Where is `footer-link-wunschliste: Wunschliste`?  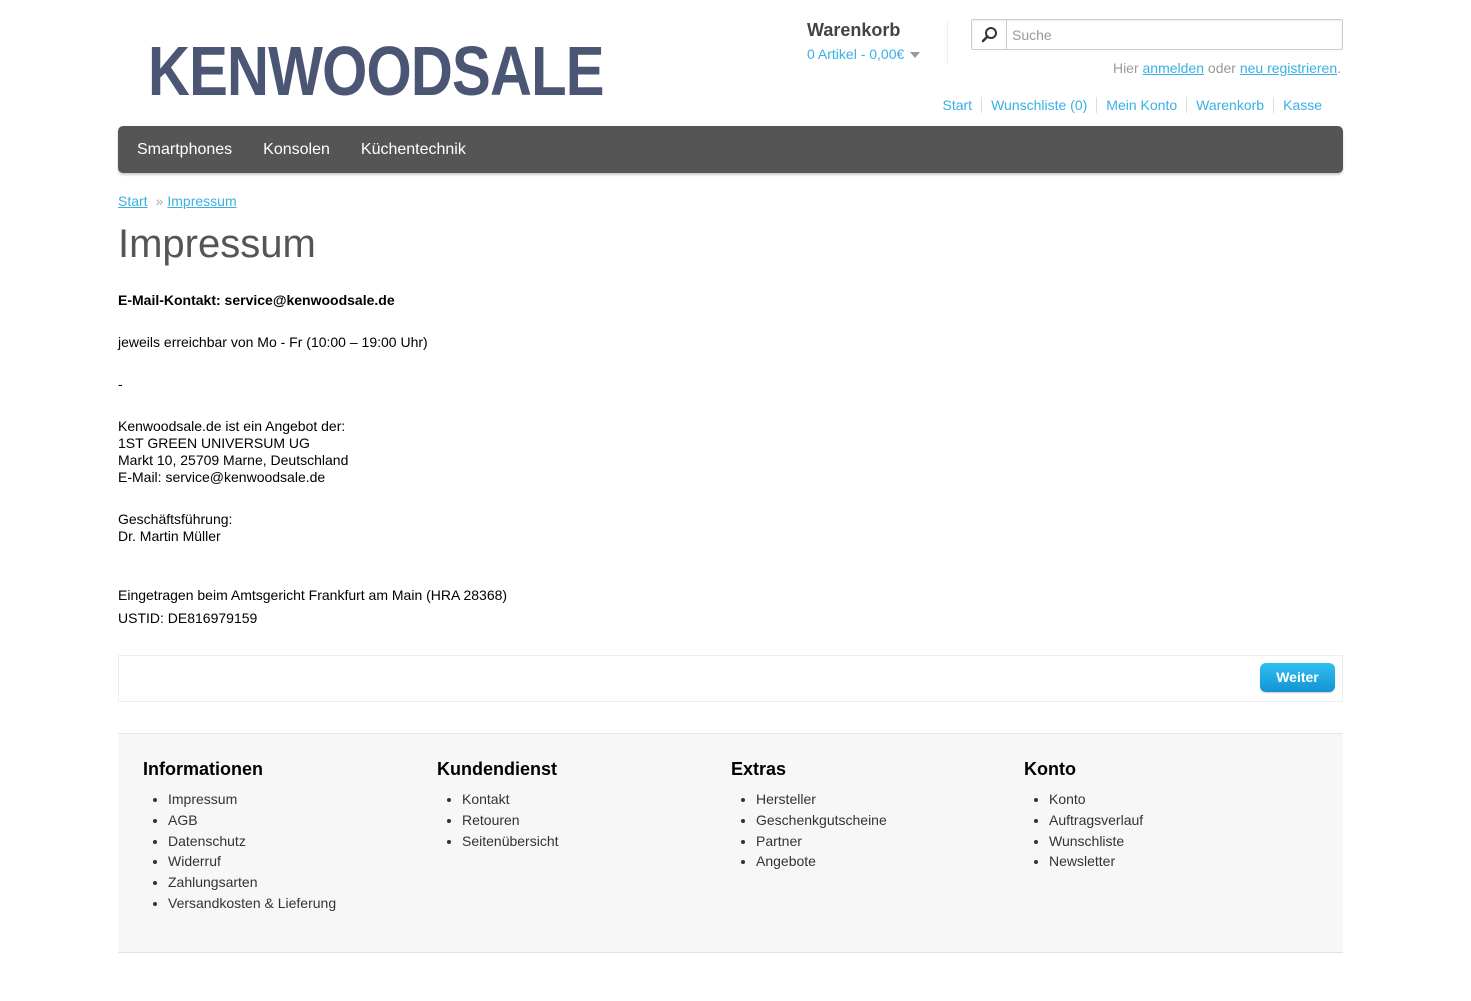 footer-link-wunschliste: Wunschliste is located at coordinates (1096, 841).